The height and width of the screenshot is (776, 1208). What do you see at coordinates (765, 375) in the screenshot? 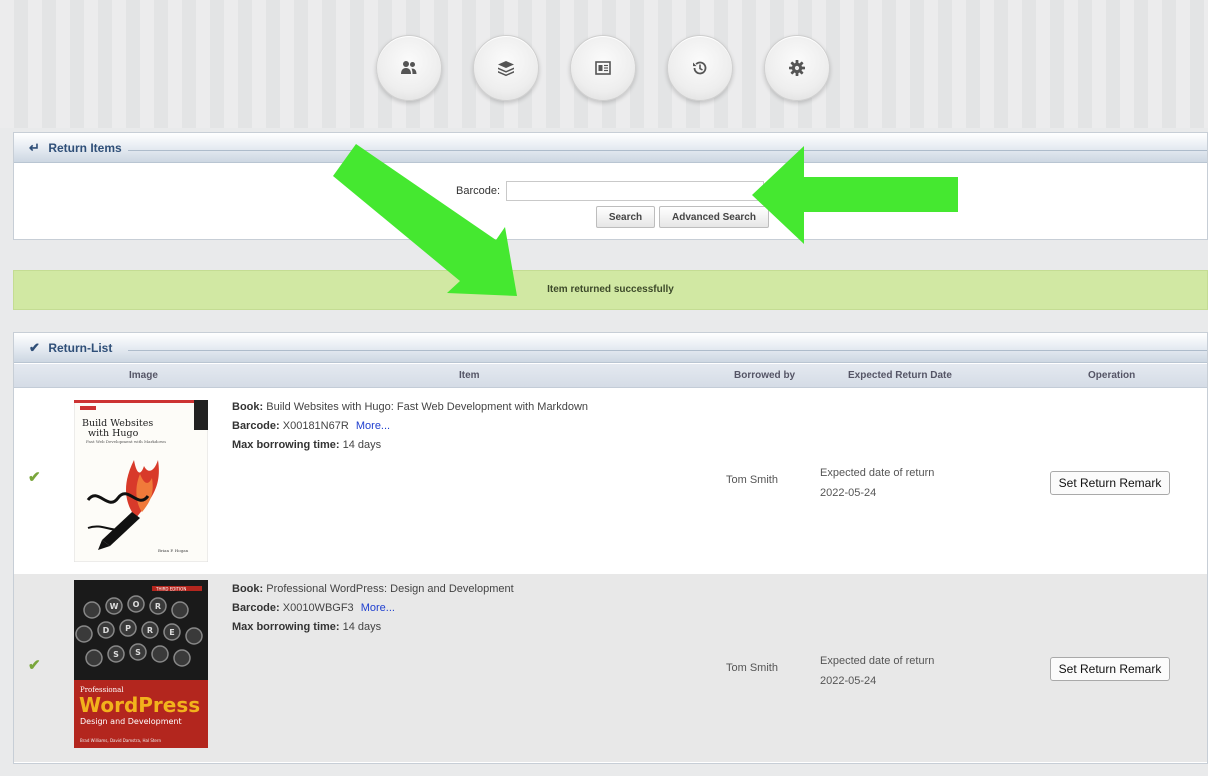
I see `column-header-borrowed-by: Borrowed by` at bounding box center [765, 375].